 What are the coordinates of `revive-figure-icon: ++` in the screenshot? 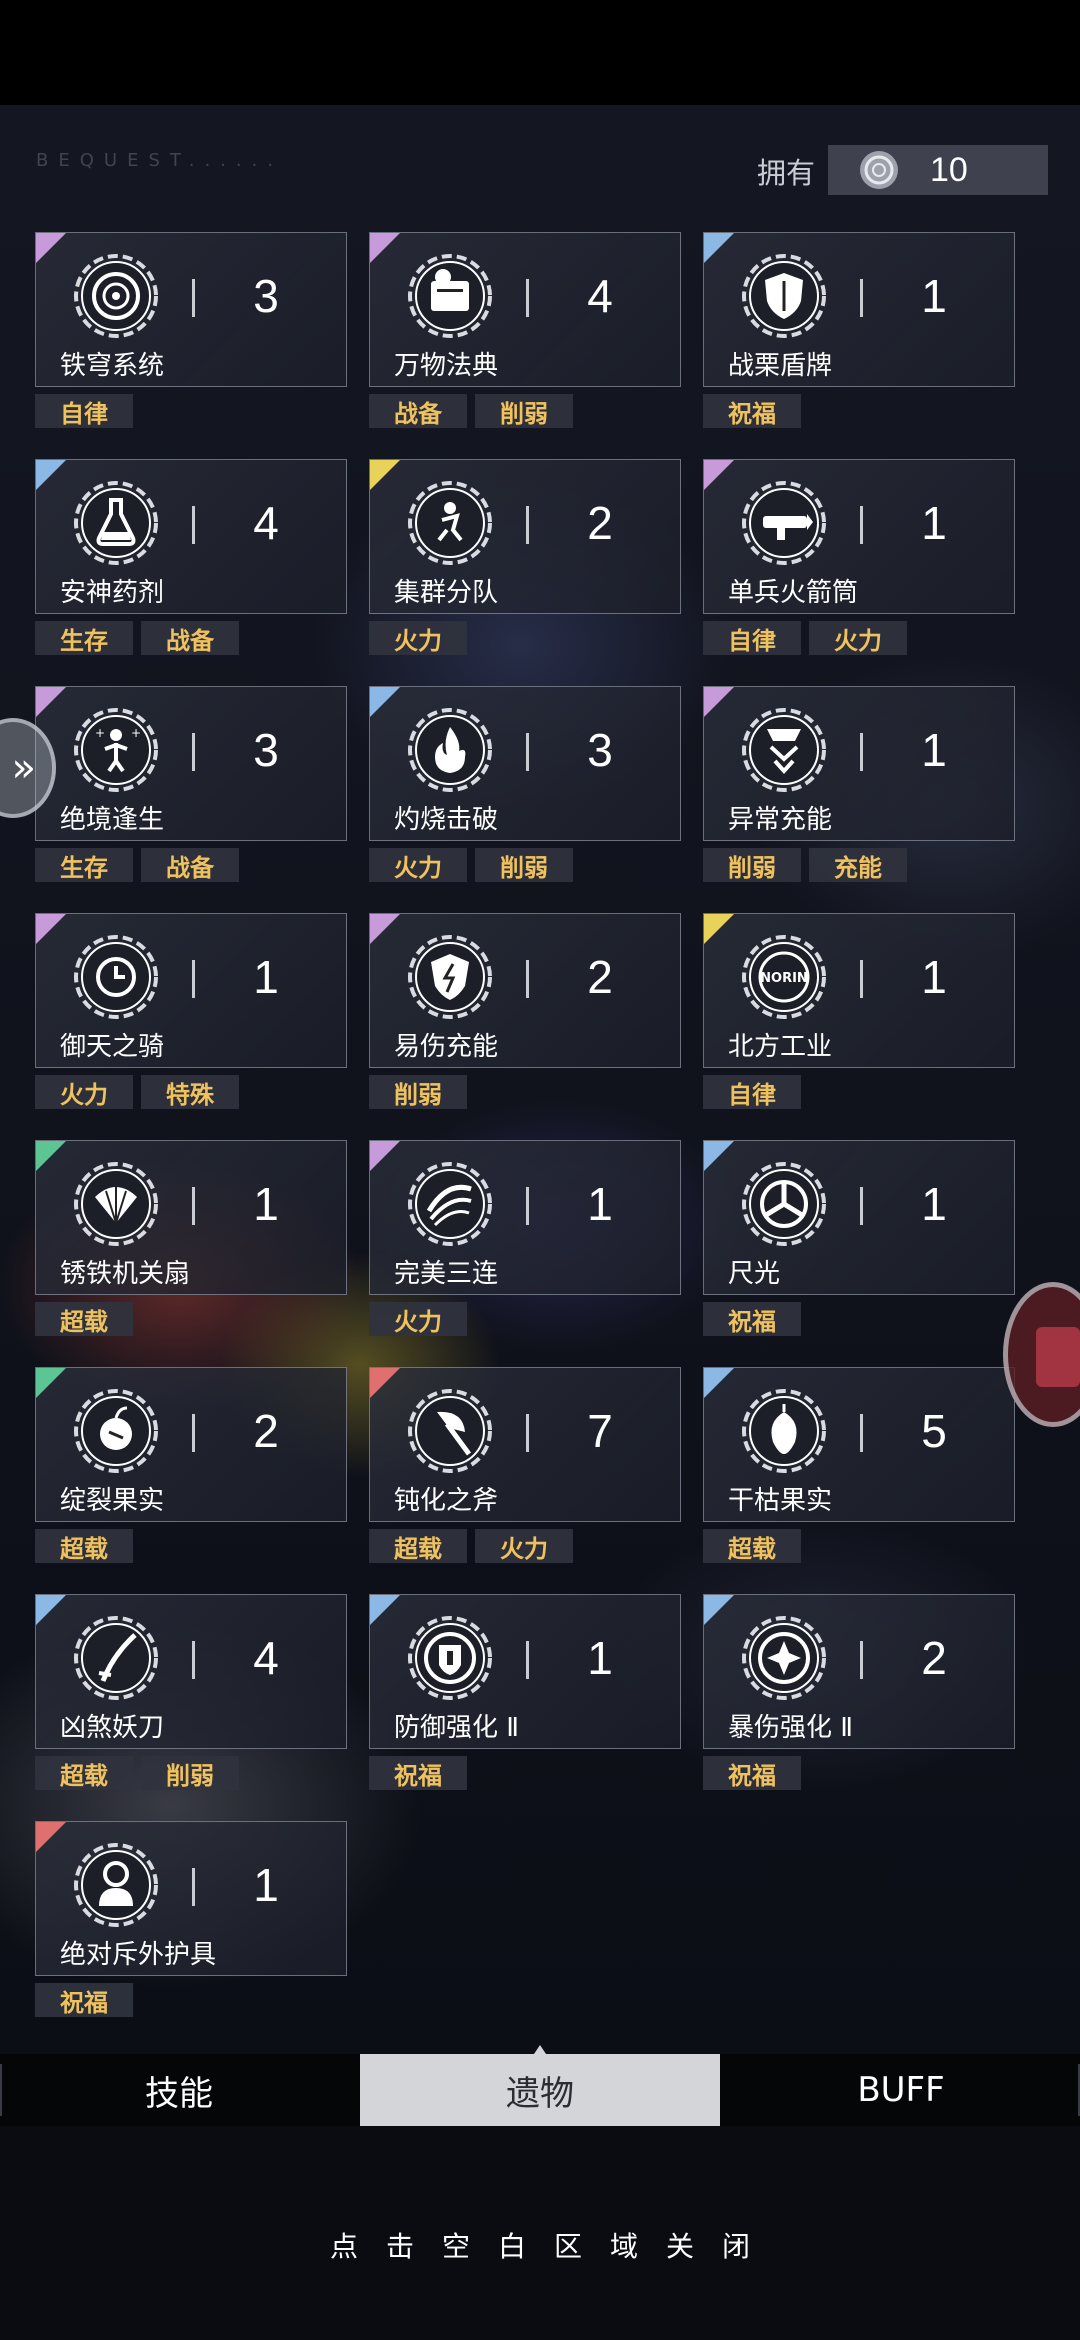 It's located at (116, 750).